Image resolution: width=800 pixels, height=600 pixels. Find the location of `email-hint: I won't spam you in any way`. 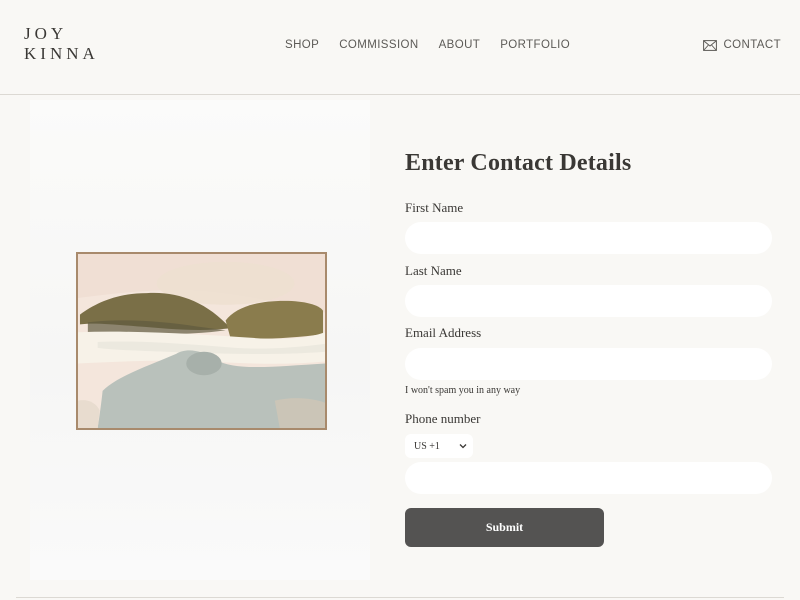

email-hint: I won't spam you in any way is located at coordinates (463, 390).